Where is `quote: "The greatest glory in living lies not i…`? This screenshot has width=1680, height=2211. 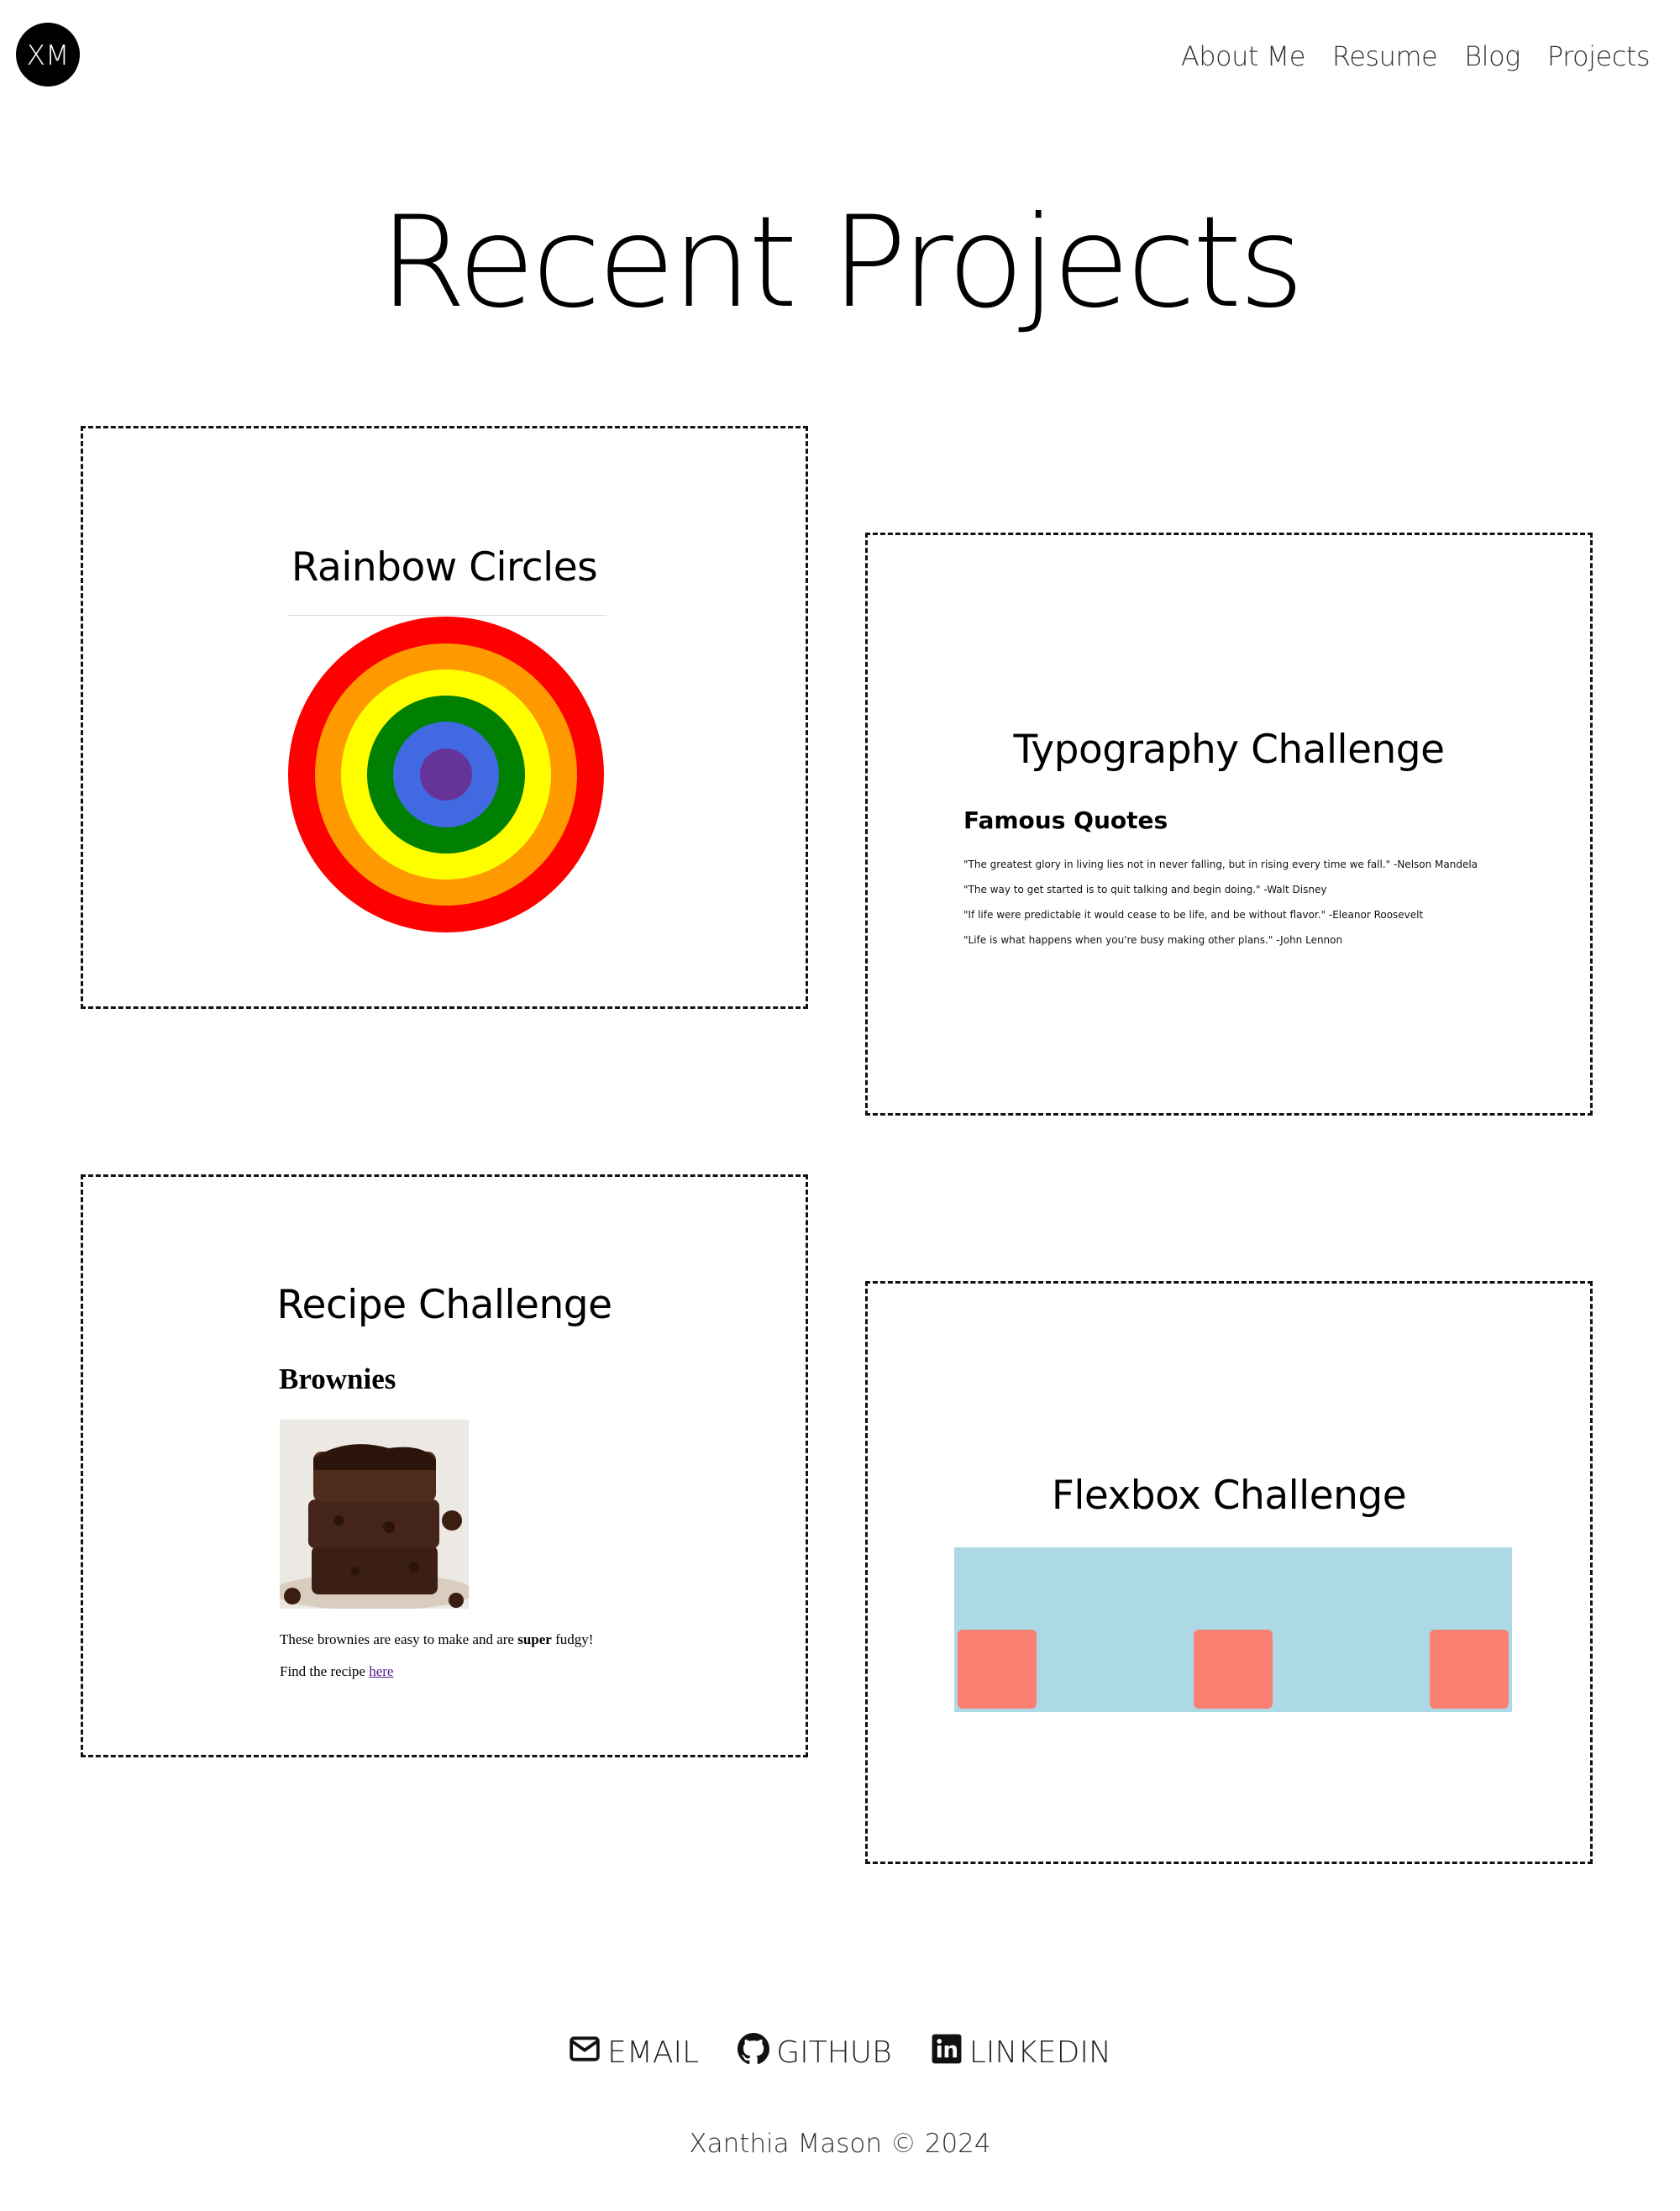
quote: "The greatest glory in living lies not i… is located at coordinates (1220, 864).